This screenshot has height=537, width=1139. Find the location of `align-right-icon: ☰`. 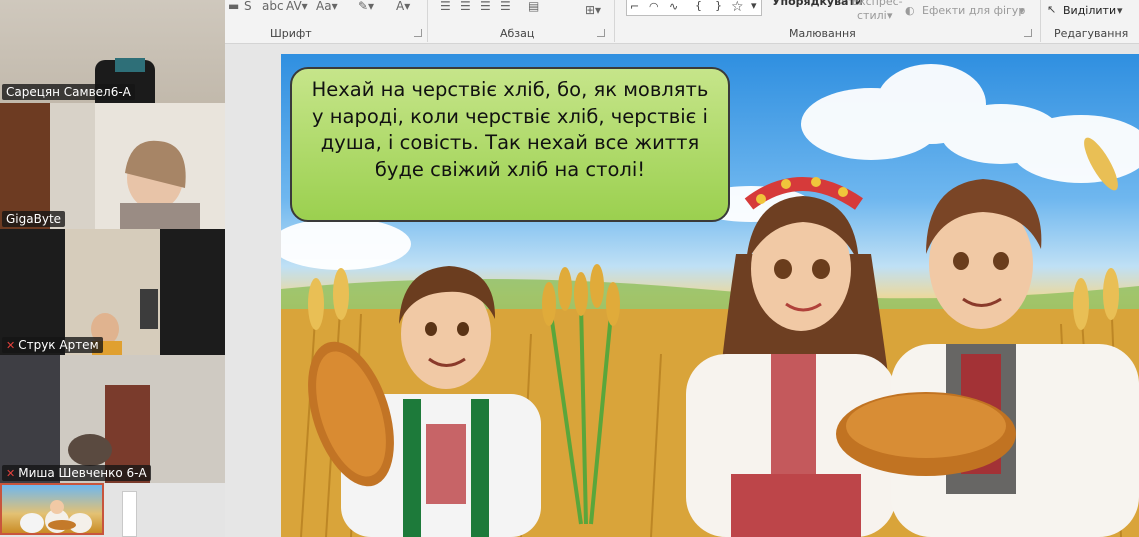

align-right-icon: ☰ is located at coordinates (485, 6).